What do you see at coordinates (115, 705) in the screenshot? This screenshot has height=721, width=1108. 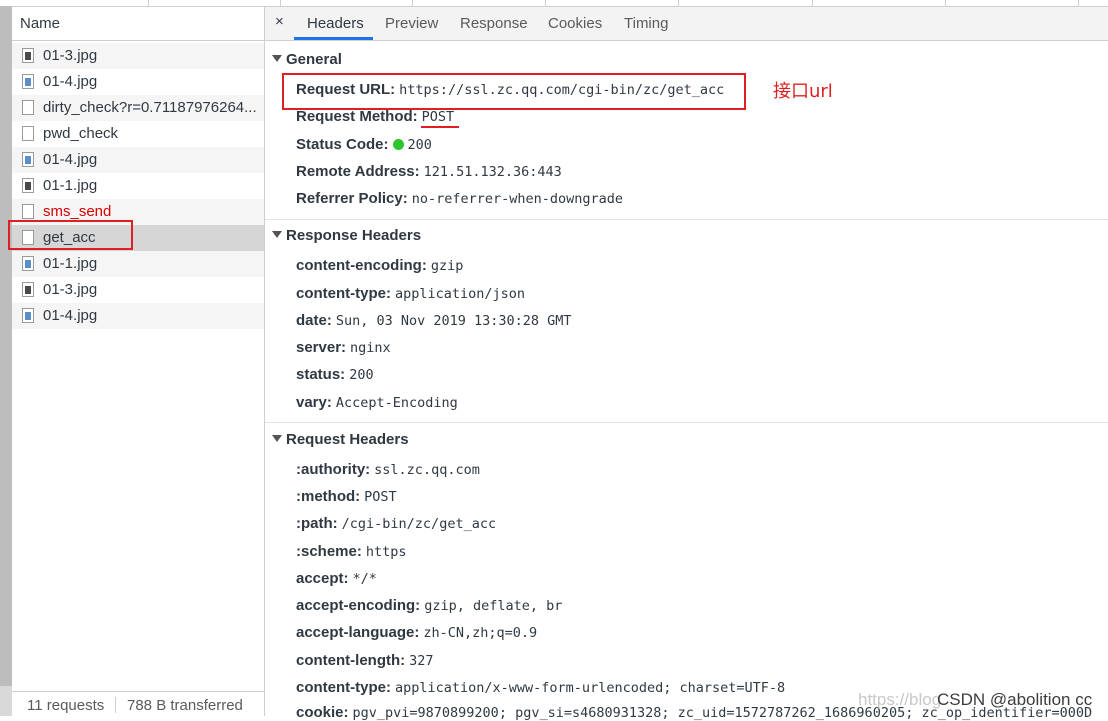 I see `status-divider` at bounding box center [115, 705].